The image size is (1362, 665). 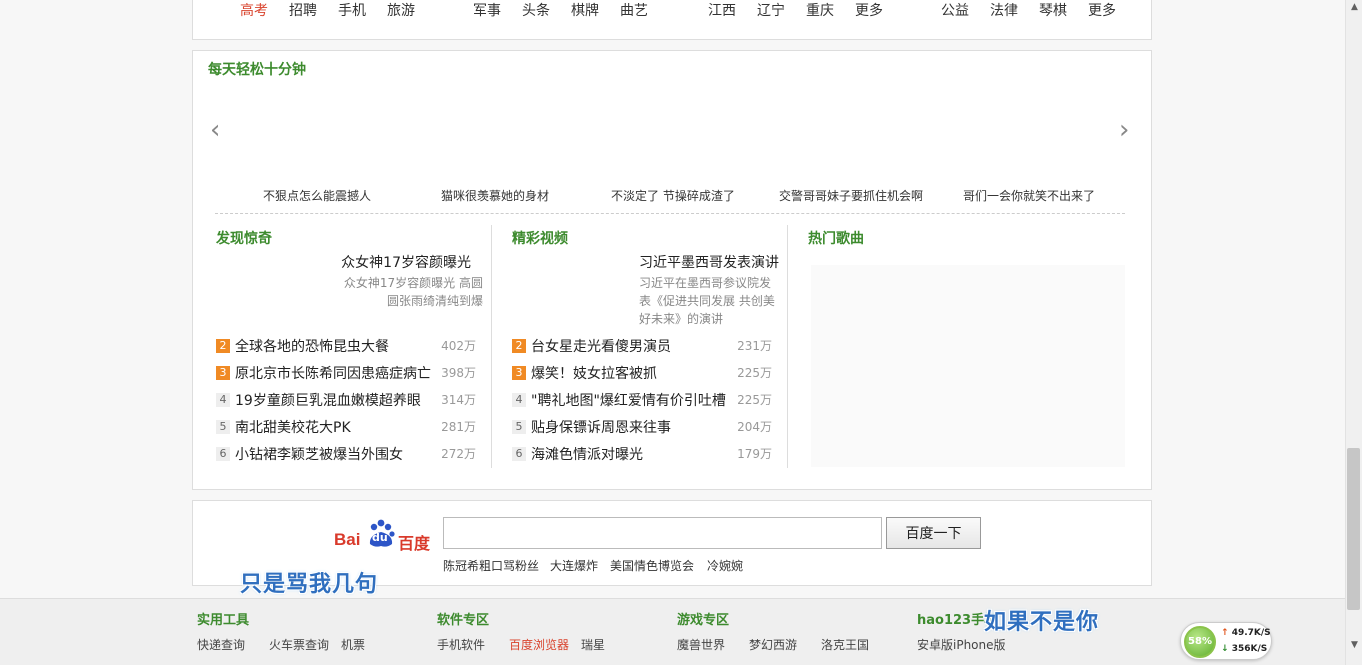 What do you see at coordinates (335, 346) in the screenshot?
I see `list-item-title: 全球各地的恐怖昆虫大餐` at bounding box center [335, 346].